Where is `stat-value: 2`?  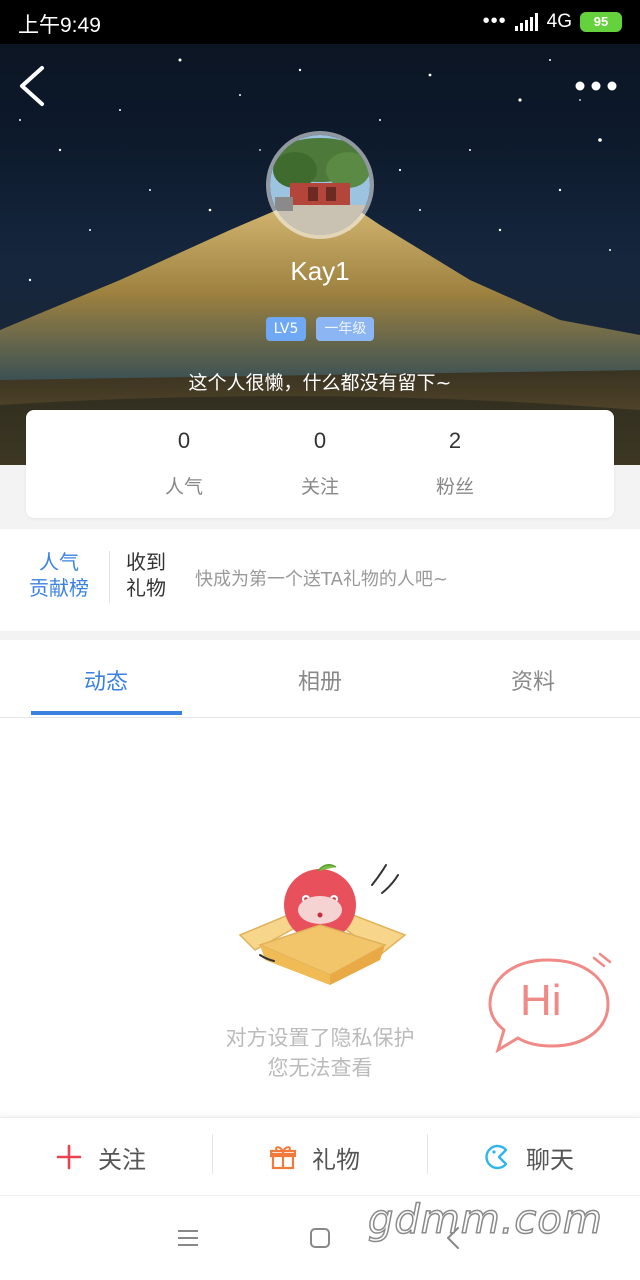
stat-value: 2 is located at coordinates (455, 440).